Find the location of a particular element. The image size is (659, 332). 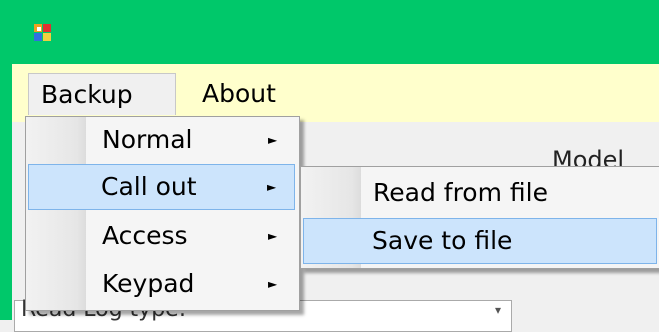

menu-item-read-from-file: Read from file is located at coordinates (480, 193).